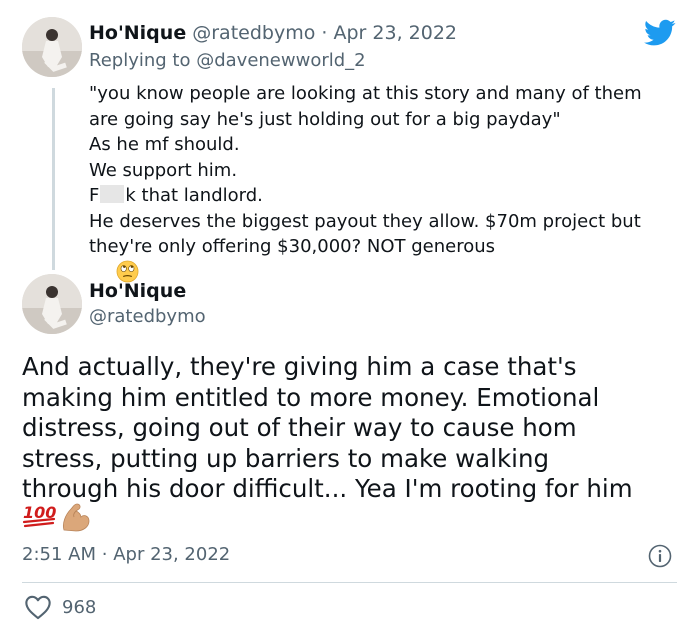  I want to click on main-emojis: 100, so click(62, 517).